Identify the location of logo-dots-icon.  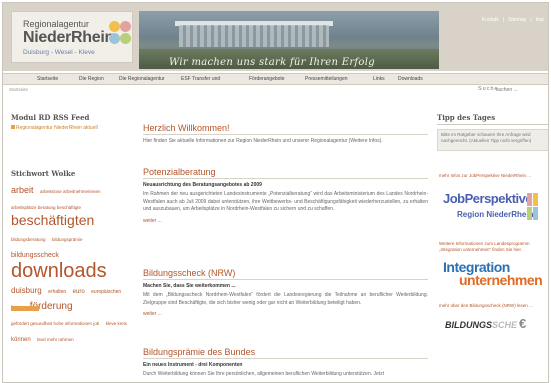
(120, 34).